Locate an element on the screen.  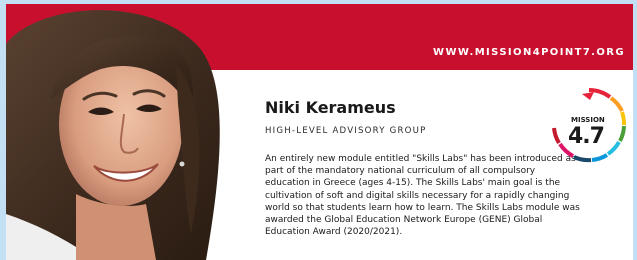
logo-caption: MISSION is located at coordinates (588, 120).